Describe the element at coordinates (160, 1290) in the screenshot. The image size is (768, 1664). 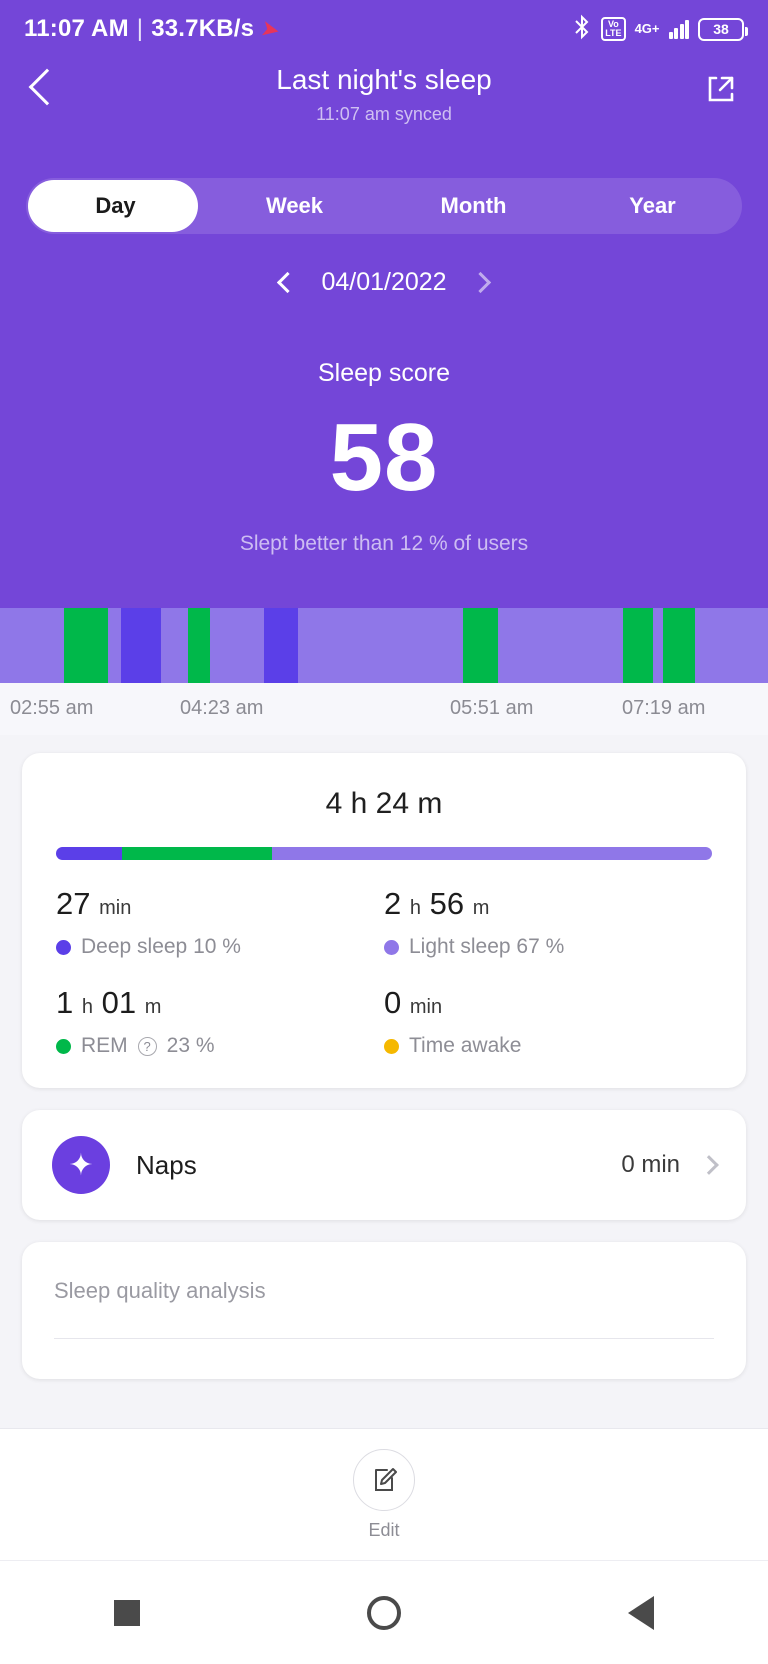
I see `sleep-quality-title: Sleep quality analysis` at that location.